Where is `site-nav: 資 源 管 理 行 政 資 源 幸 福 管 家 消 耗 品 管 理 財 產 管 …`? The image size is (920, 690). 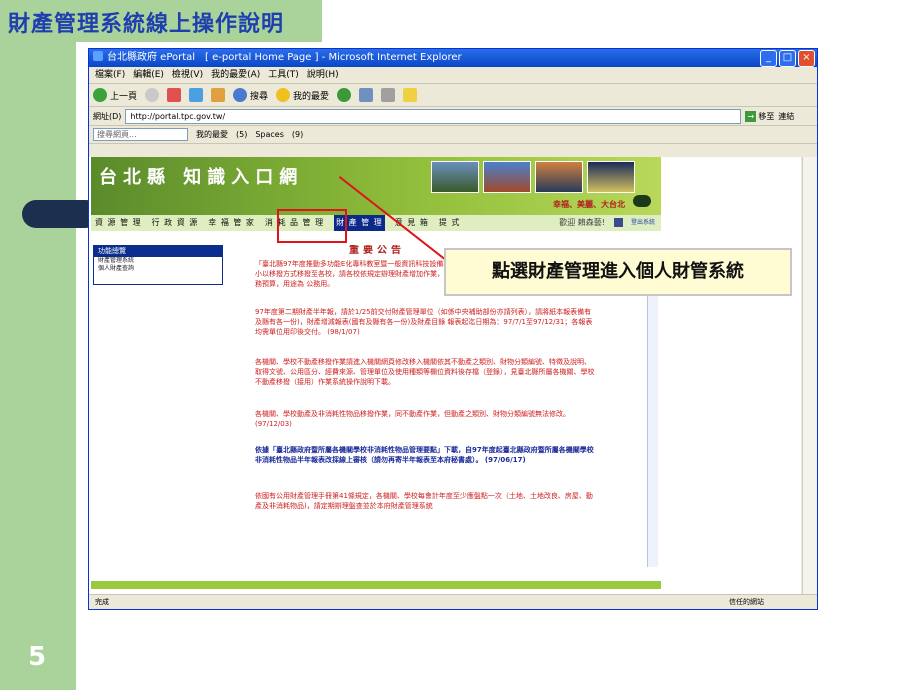 site-nav: 資 源 管 理 行 政 資 源 幸 福 管 家 消 耗 品 管 理 財 產 管 … is located at coordinates (376, 223).